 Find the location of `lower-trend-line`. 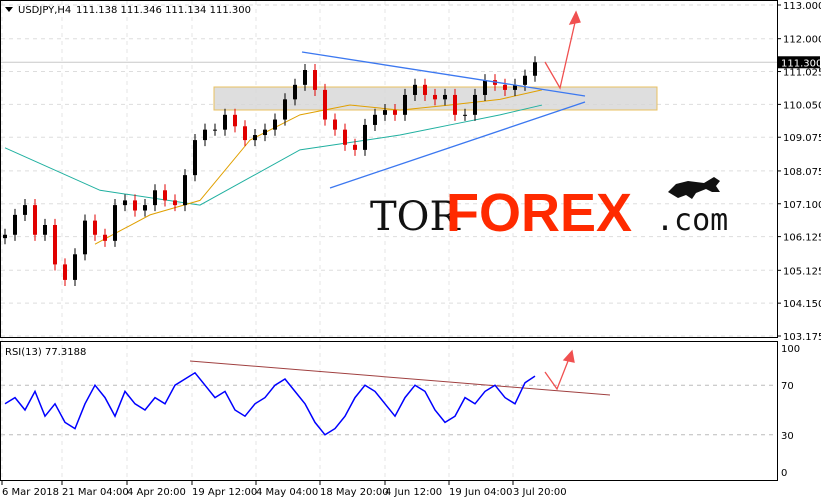

lower-trend-line is located at coordinates (457, 145).